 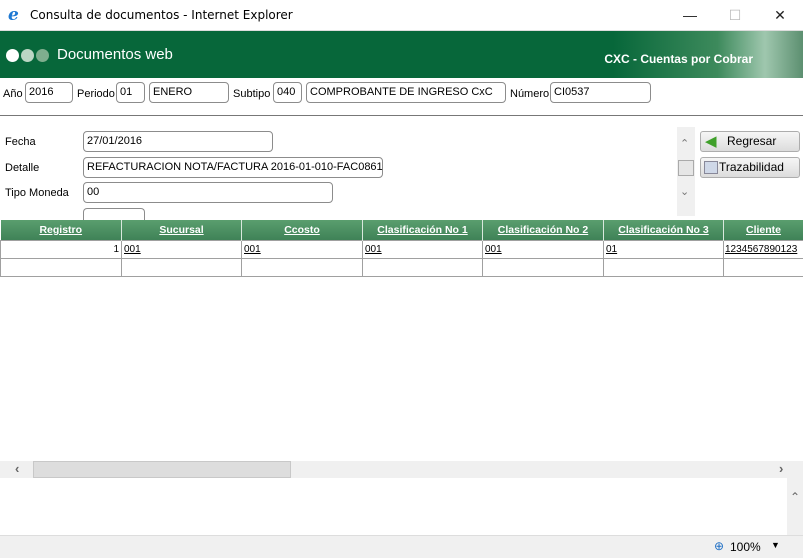 What do you see at coordinates (22, 168) in the screenshot?
I see `detalle-label: Detalle` at bounding box center [22, 168].